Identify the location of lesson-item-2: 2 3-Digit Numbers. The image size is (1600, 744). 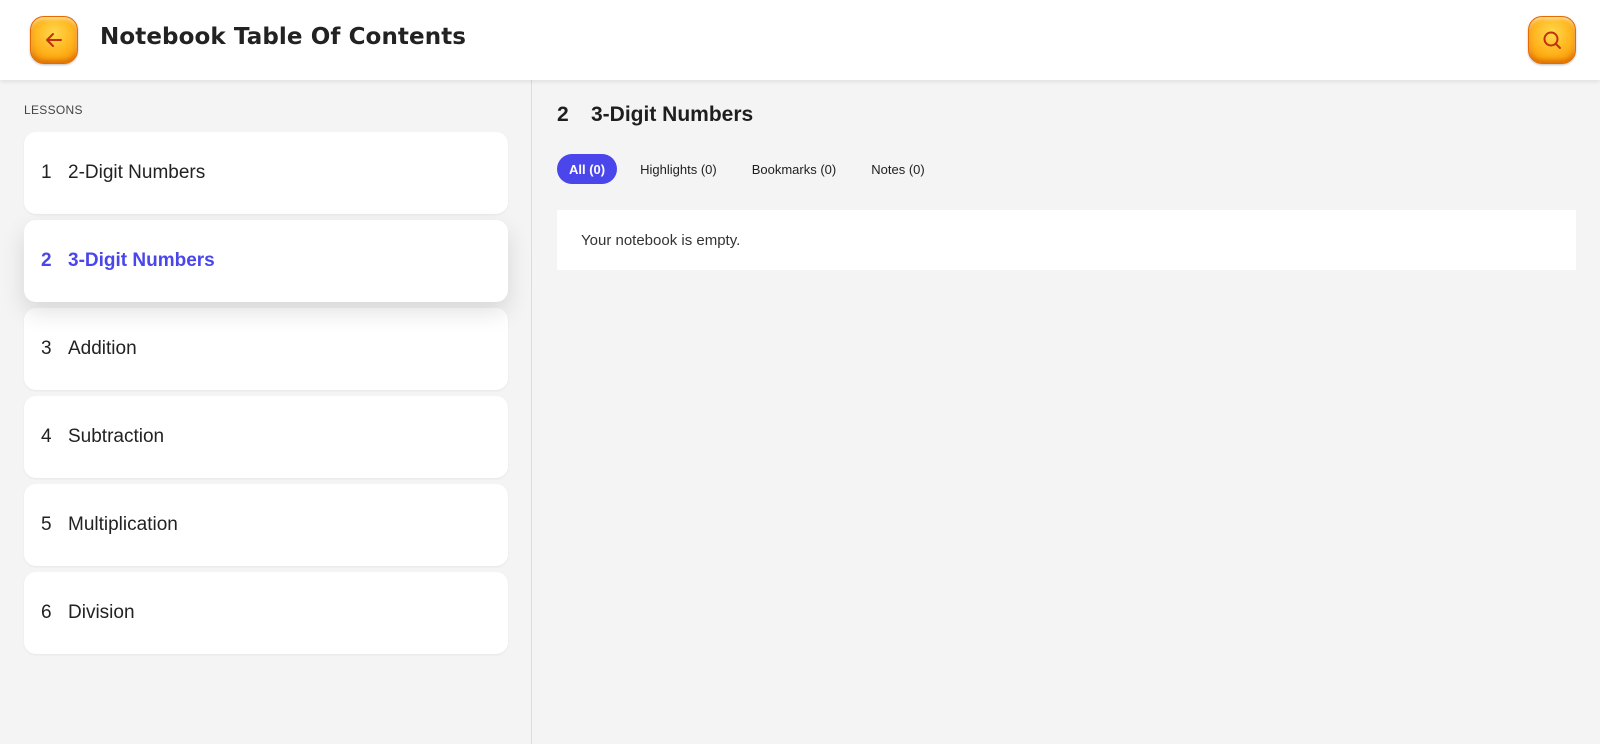
(266, 261).